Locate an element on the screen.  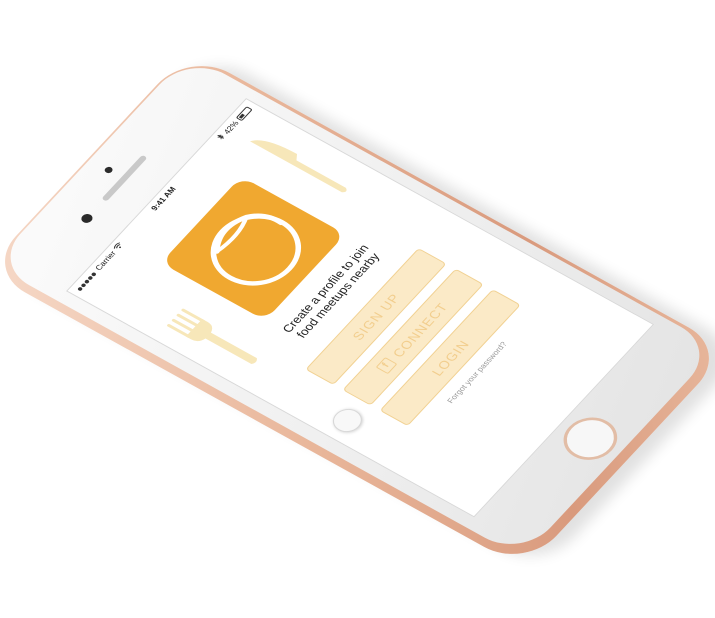
status-right: 42% is located at coordinates (234, 123).